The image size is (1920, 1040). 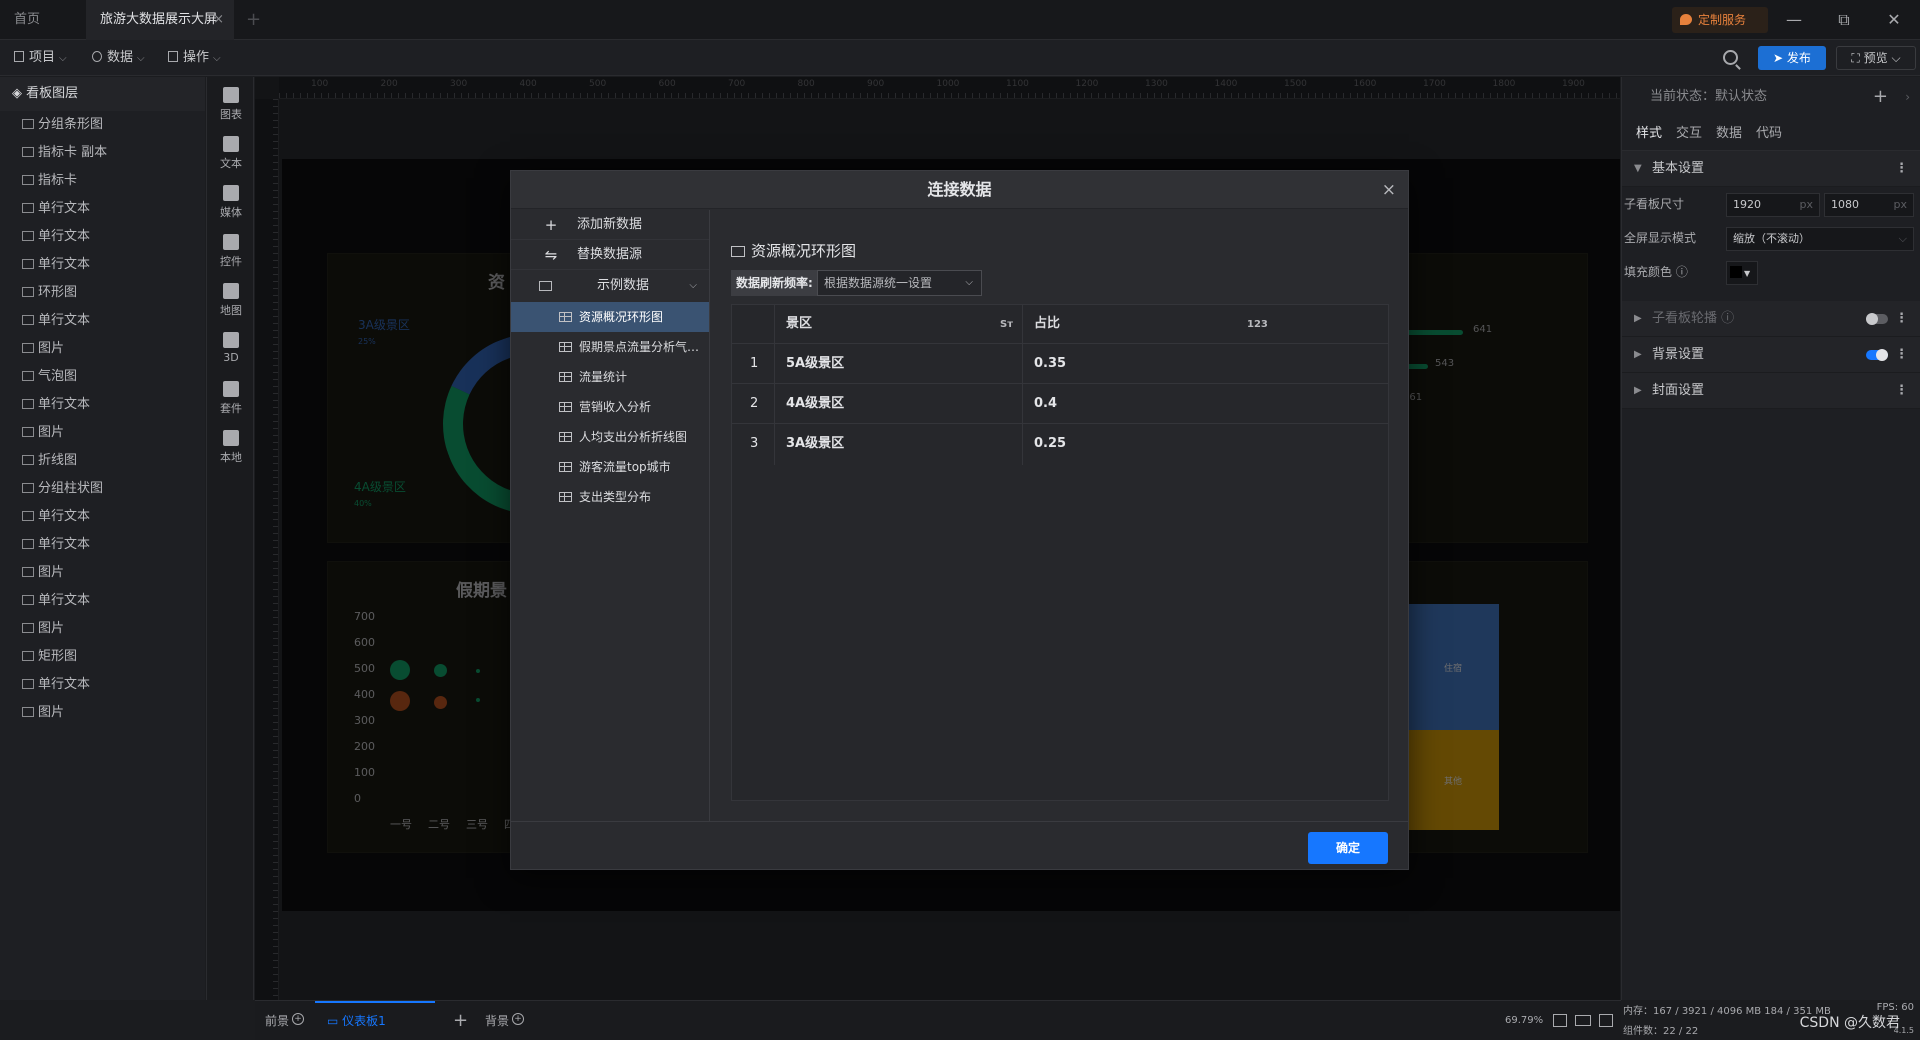 I want to click on replace-source-button: ⇋ 替换数据源, so click(x=610, y=255).